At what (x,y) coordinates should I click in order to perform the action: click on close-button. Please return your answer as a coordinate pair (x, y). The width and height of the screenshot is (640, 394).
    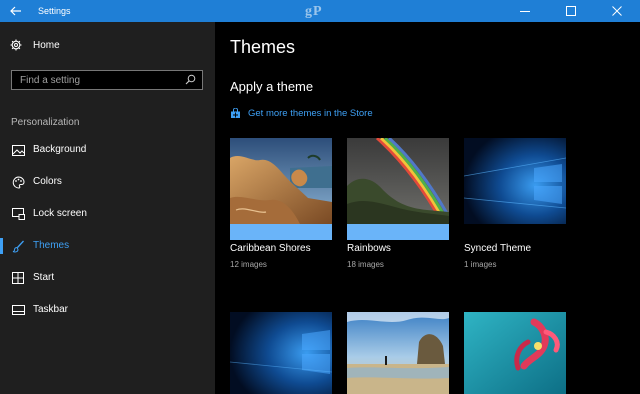
    Looking at the image, I should click on (617, 11).